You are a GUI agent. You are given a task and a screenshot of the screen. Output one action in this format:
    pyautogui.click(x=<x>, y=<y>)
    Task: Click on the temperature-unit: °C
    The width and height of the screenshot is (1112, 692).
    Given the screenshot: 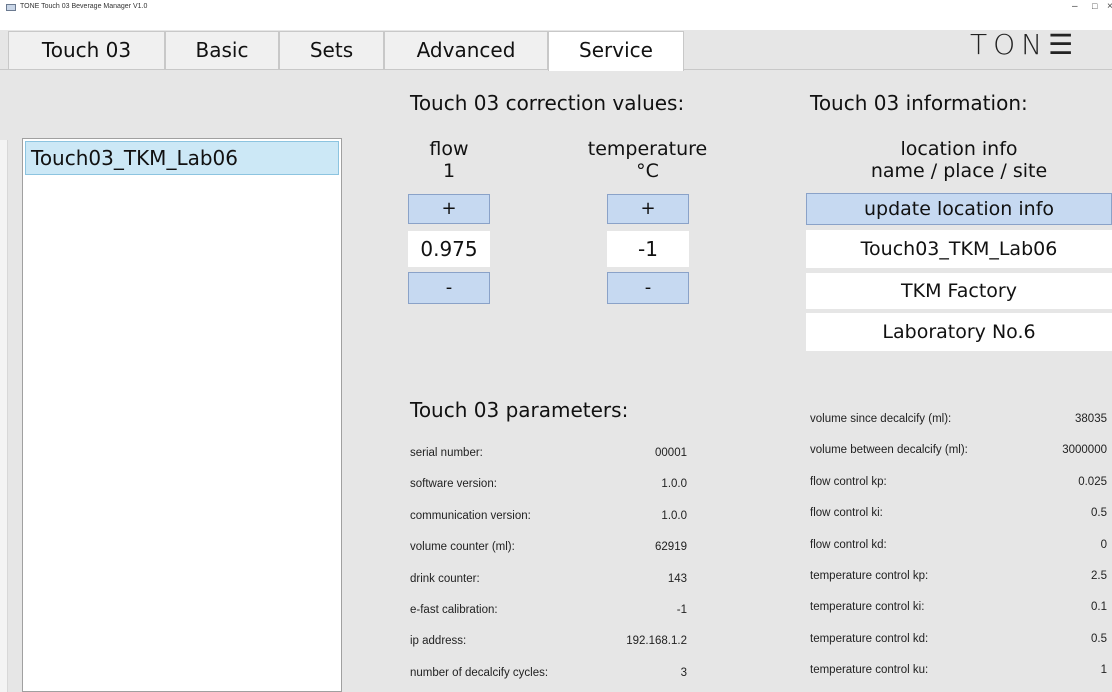 What is the action you would take?
    pyautogui.click(x=647, y=171)
    